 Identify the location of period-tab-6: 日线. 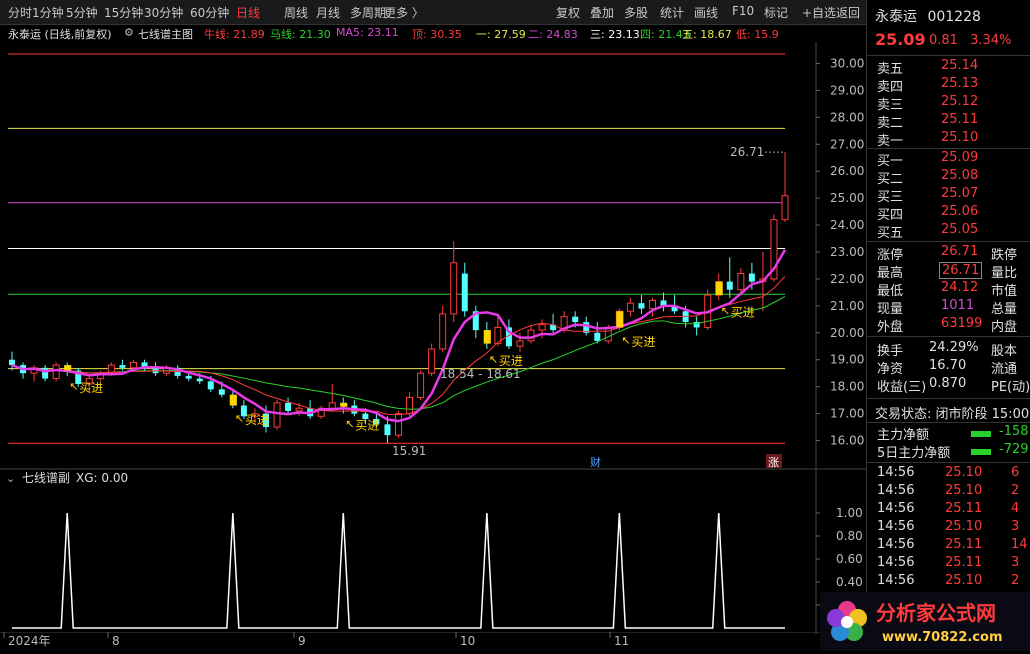
(248, 12).